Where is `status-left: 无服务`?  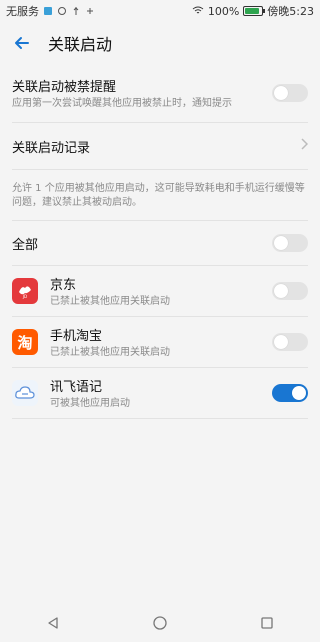
status-left: 无服务 is located at coordinates (50, 11).